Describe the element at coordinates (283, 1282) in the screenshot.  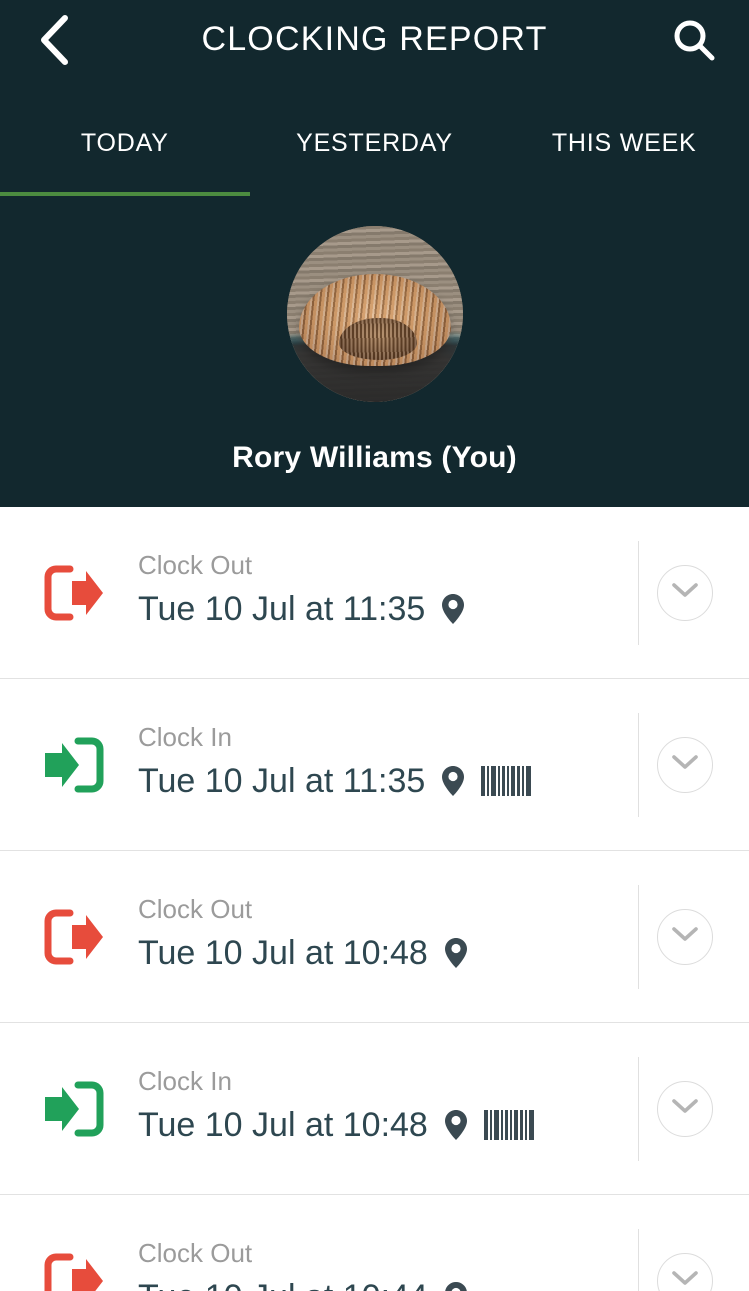
I see `row-datetime: Tue 10 Jul at 10:44` at that location.